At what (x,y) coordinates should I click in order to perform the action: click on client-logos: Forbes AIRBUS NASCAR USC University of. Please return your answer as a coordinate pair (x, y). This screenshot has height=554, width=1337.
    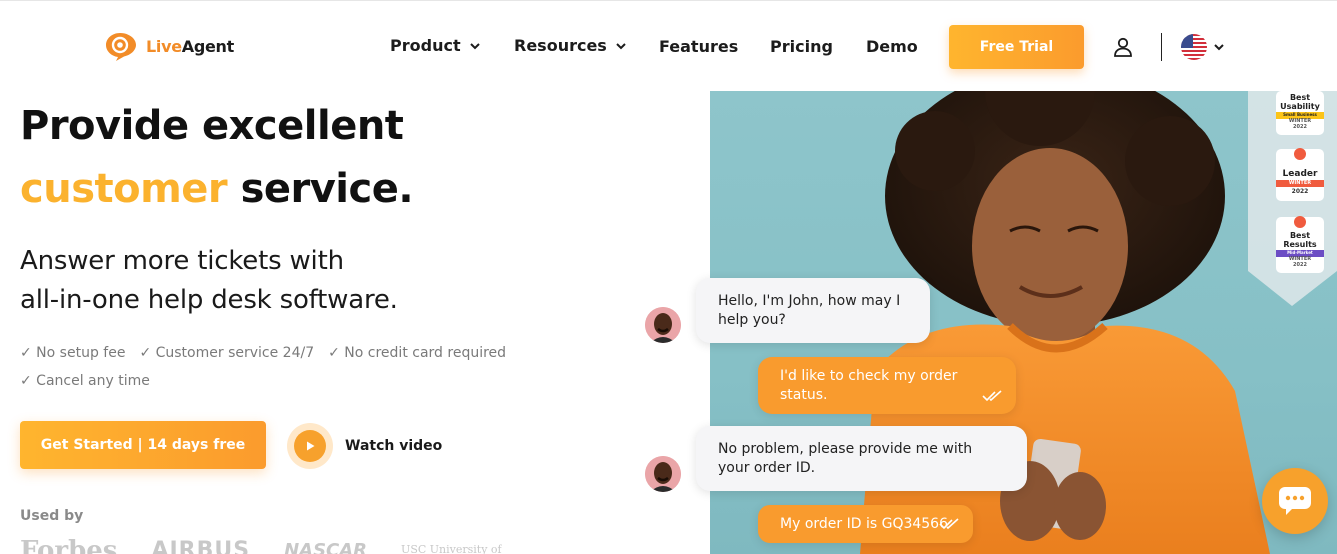
    Looking at the image, I should click on (261, 546).